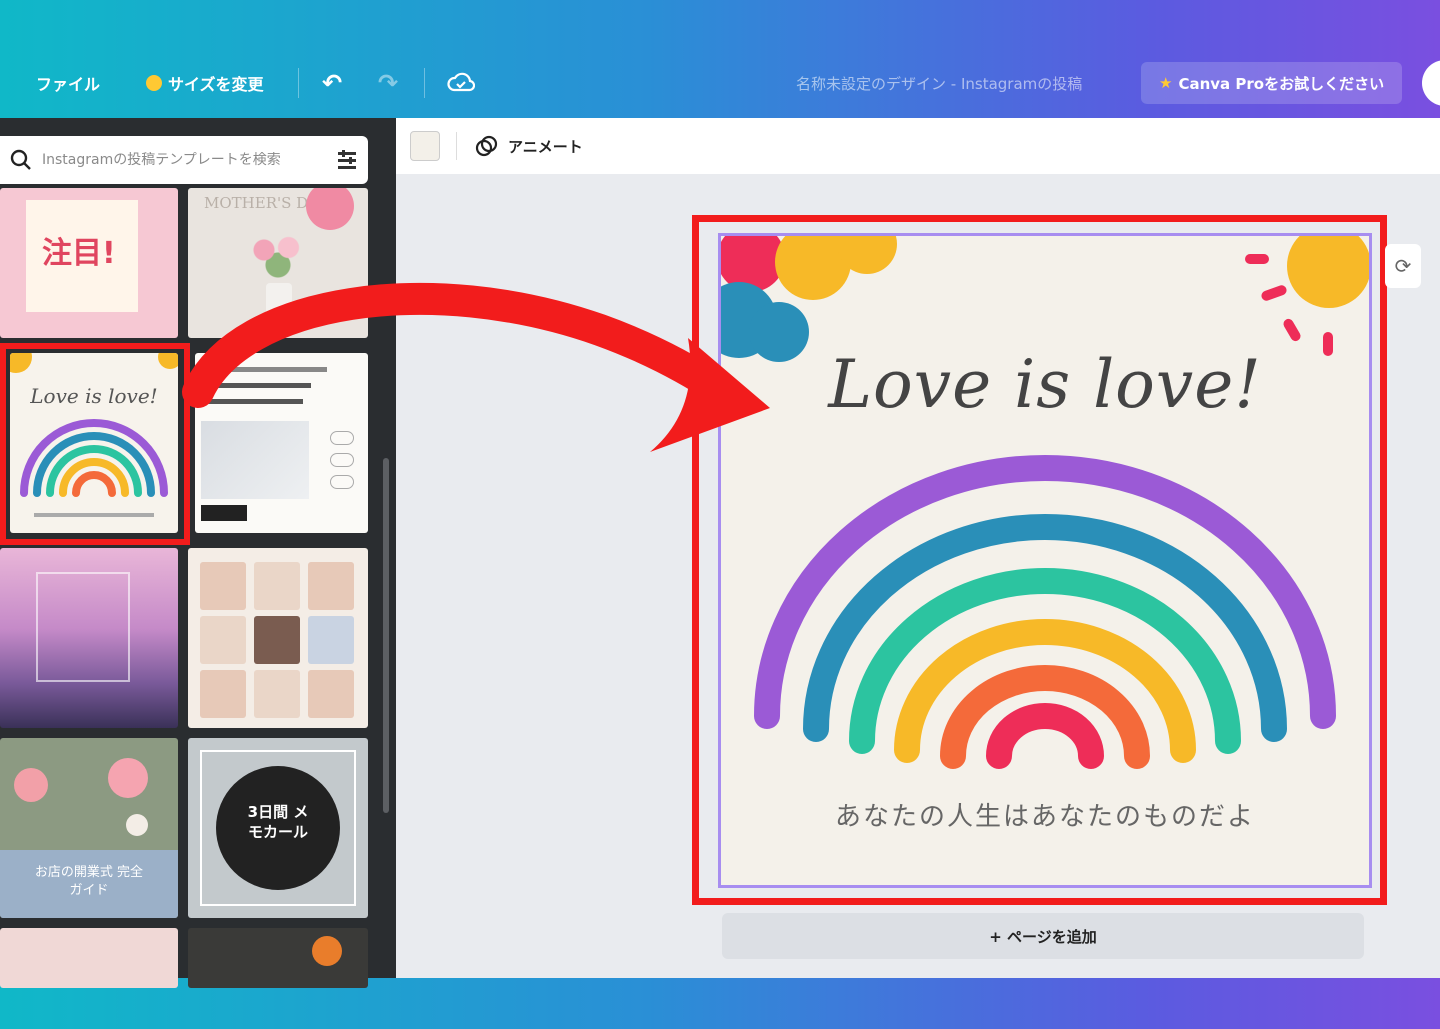 The width and height of the screenshot is (1440, 1029). I want to click on undo-icon: ↶, so click(332, 83).